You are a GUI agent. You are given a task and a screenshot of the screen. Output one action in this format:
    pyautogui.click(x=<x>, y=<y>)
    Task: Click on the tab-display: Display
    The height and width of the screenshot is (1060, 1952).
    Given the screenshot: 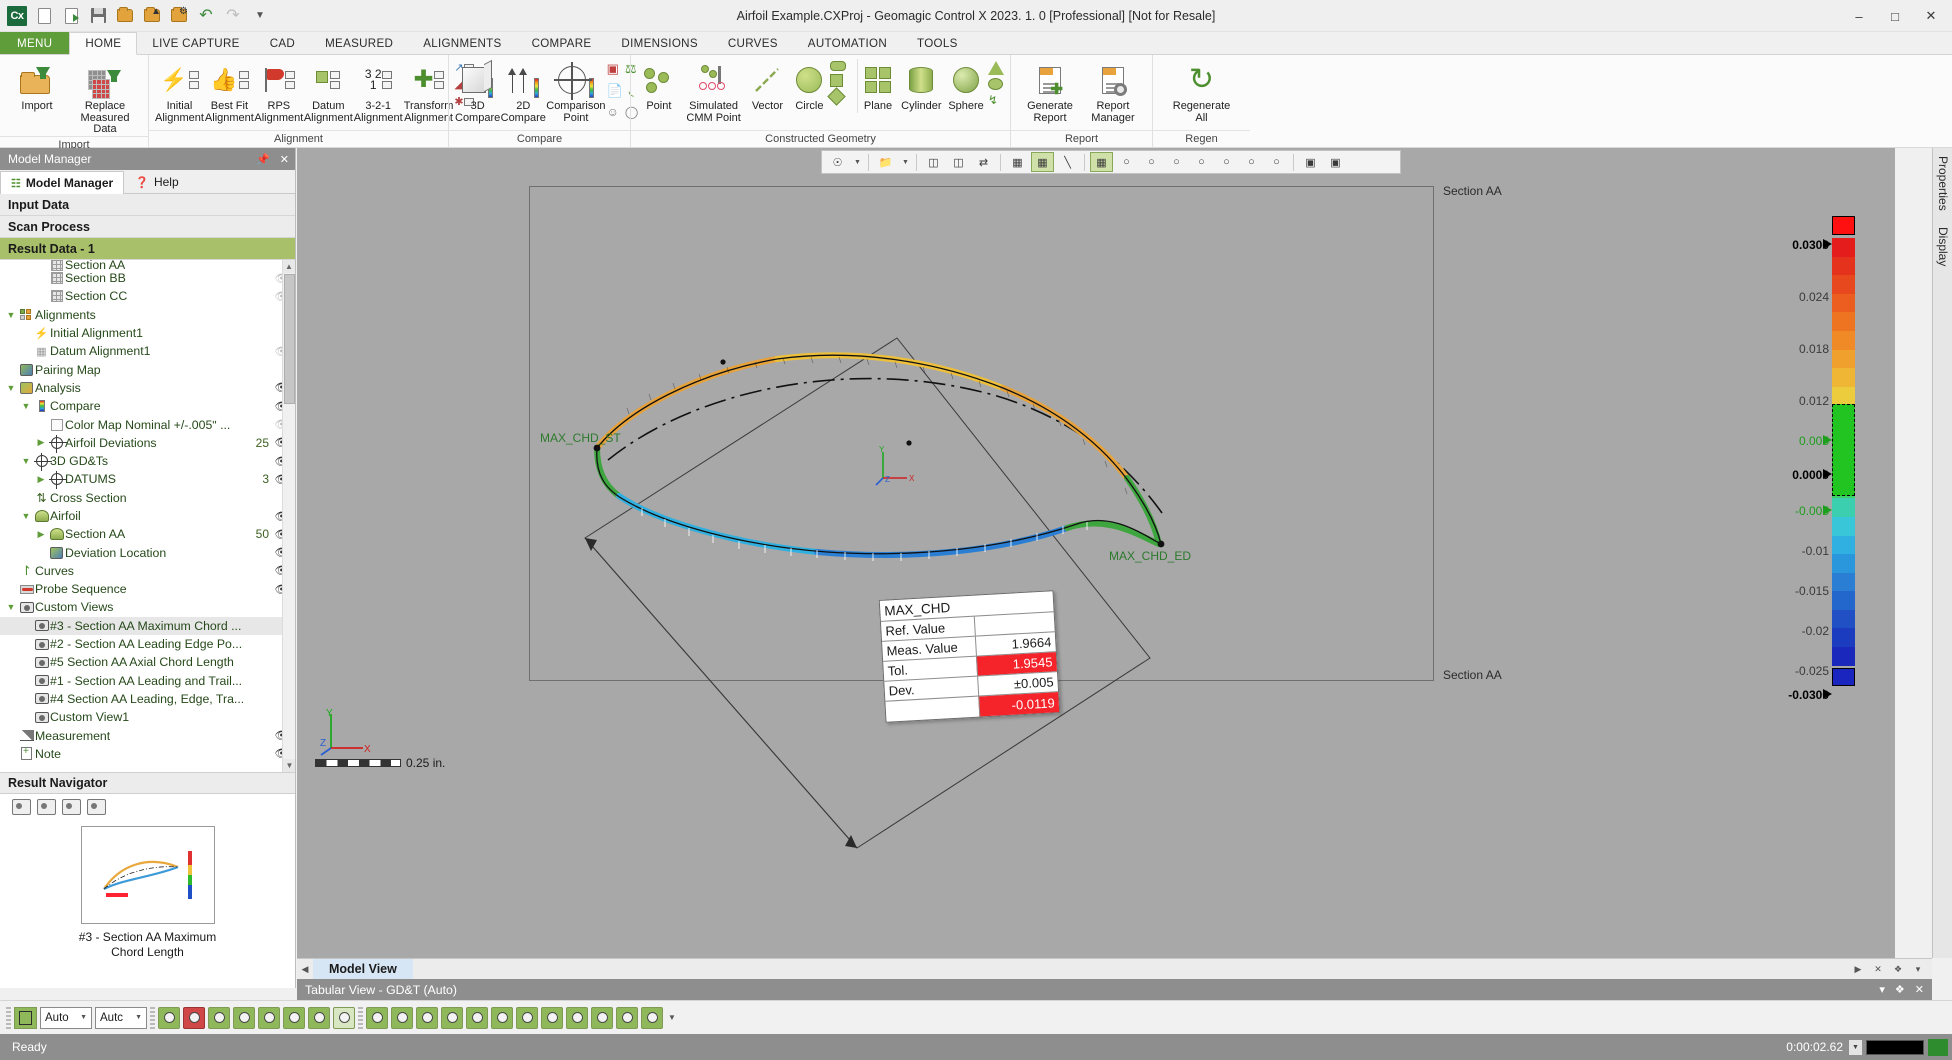 What is the action you would take?
    pyautogui.click(x=1942, y=246)
    